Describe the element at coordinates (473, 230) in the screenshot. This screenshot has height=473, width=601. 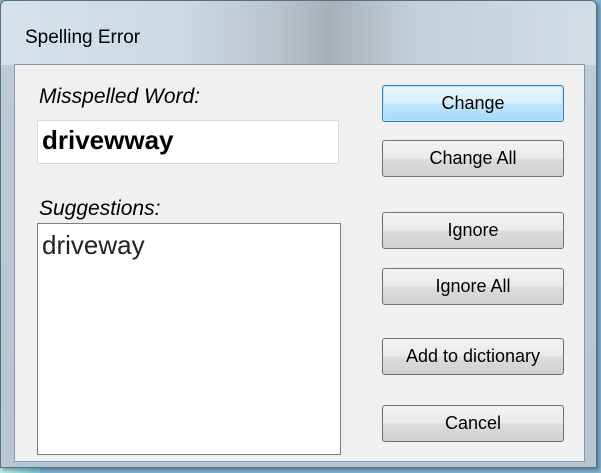
I see `ignore-button: Ignore` at that location.